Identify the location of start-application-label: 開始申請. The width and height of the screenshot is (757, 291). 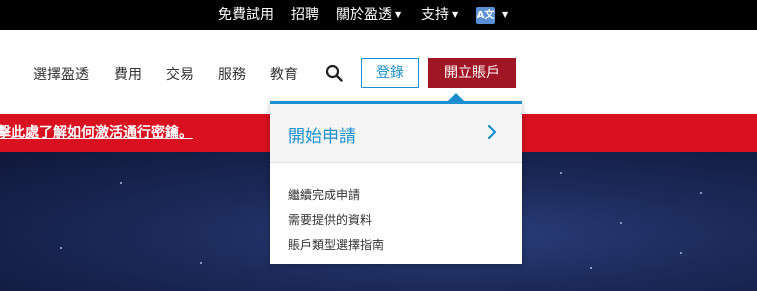
(322, 137).